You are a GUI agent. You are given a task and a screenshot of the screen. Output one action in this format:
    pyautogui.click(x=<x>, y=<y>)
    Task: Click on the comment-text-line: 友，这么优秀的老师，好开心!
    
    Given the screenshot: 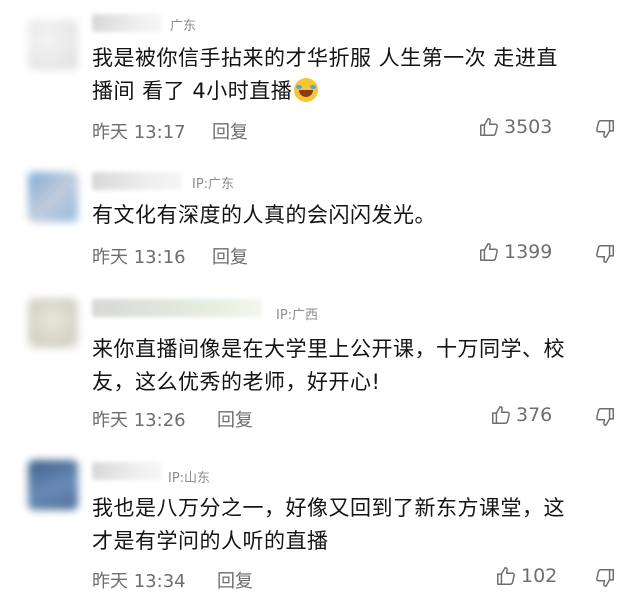 What is the action you would take?
    pyautogui.click(x=236, y=382)
    